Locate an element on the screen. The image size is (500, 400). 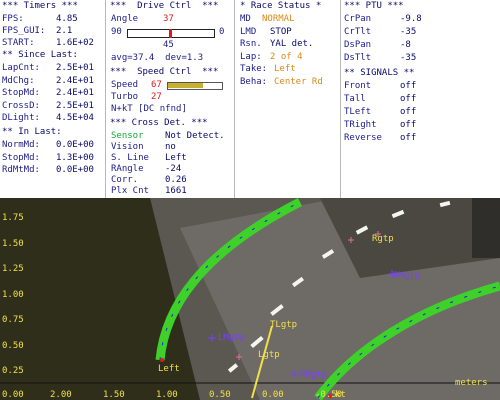
race-row-label: Take: is located at coordinates (254, 69).